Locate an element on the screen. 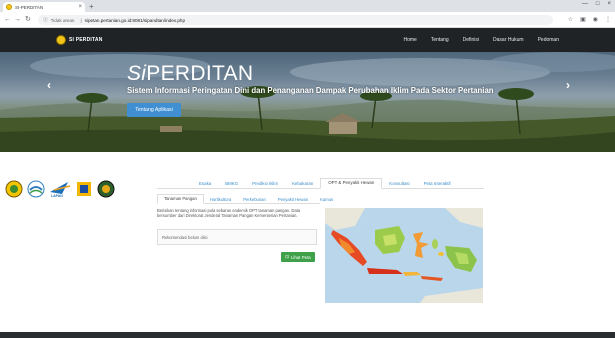 Image resolution: width=615 pixels, height=338 pixels. info-icon: ⓘ is located at coordinates (45, 20).